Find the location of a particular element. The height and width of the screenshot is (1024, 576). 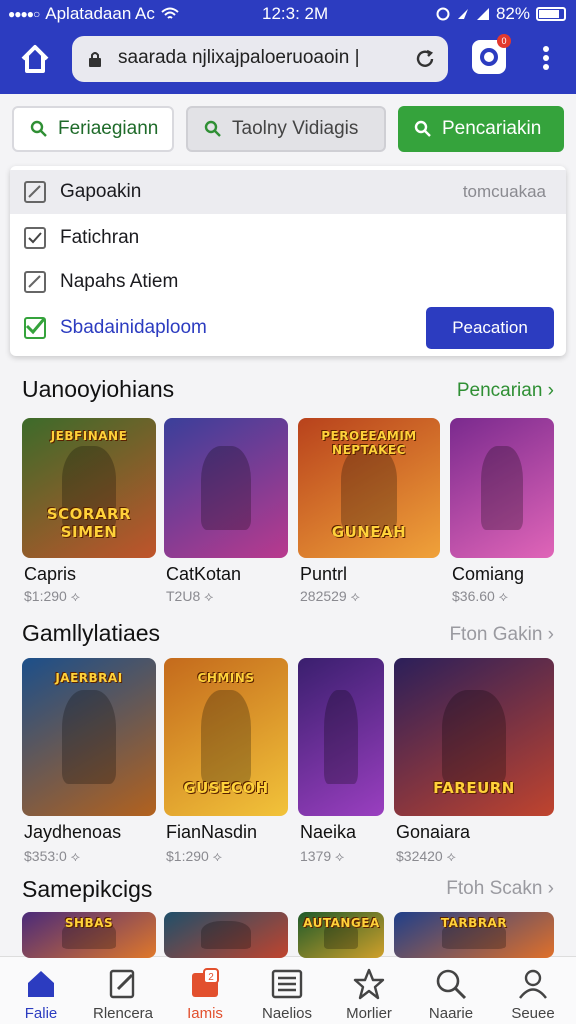

signal-strength-icon is located at coordinates (482, 14).